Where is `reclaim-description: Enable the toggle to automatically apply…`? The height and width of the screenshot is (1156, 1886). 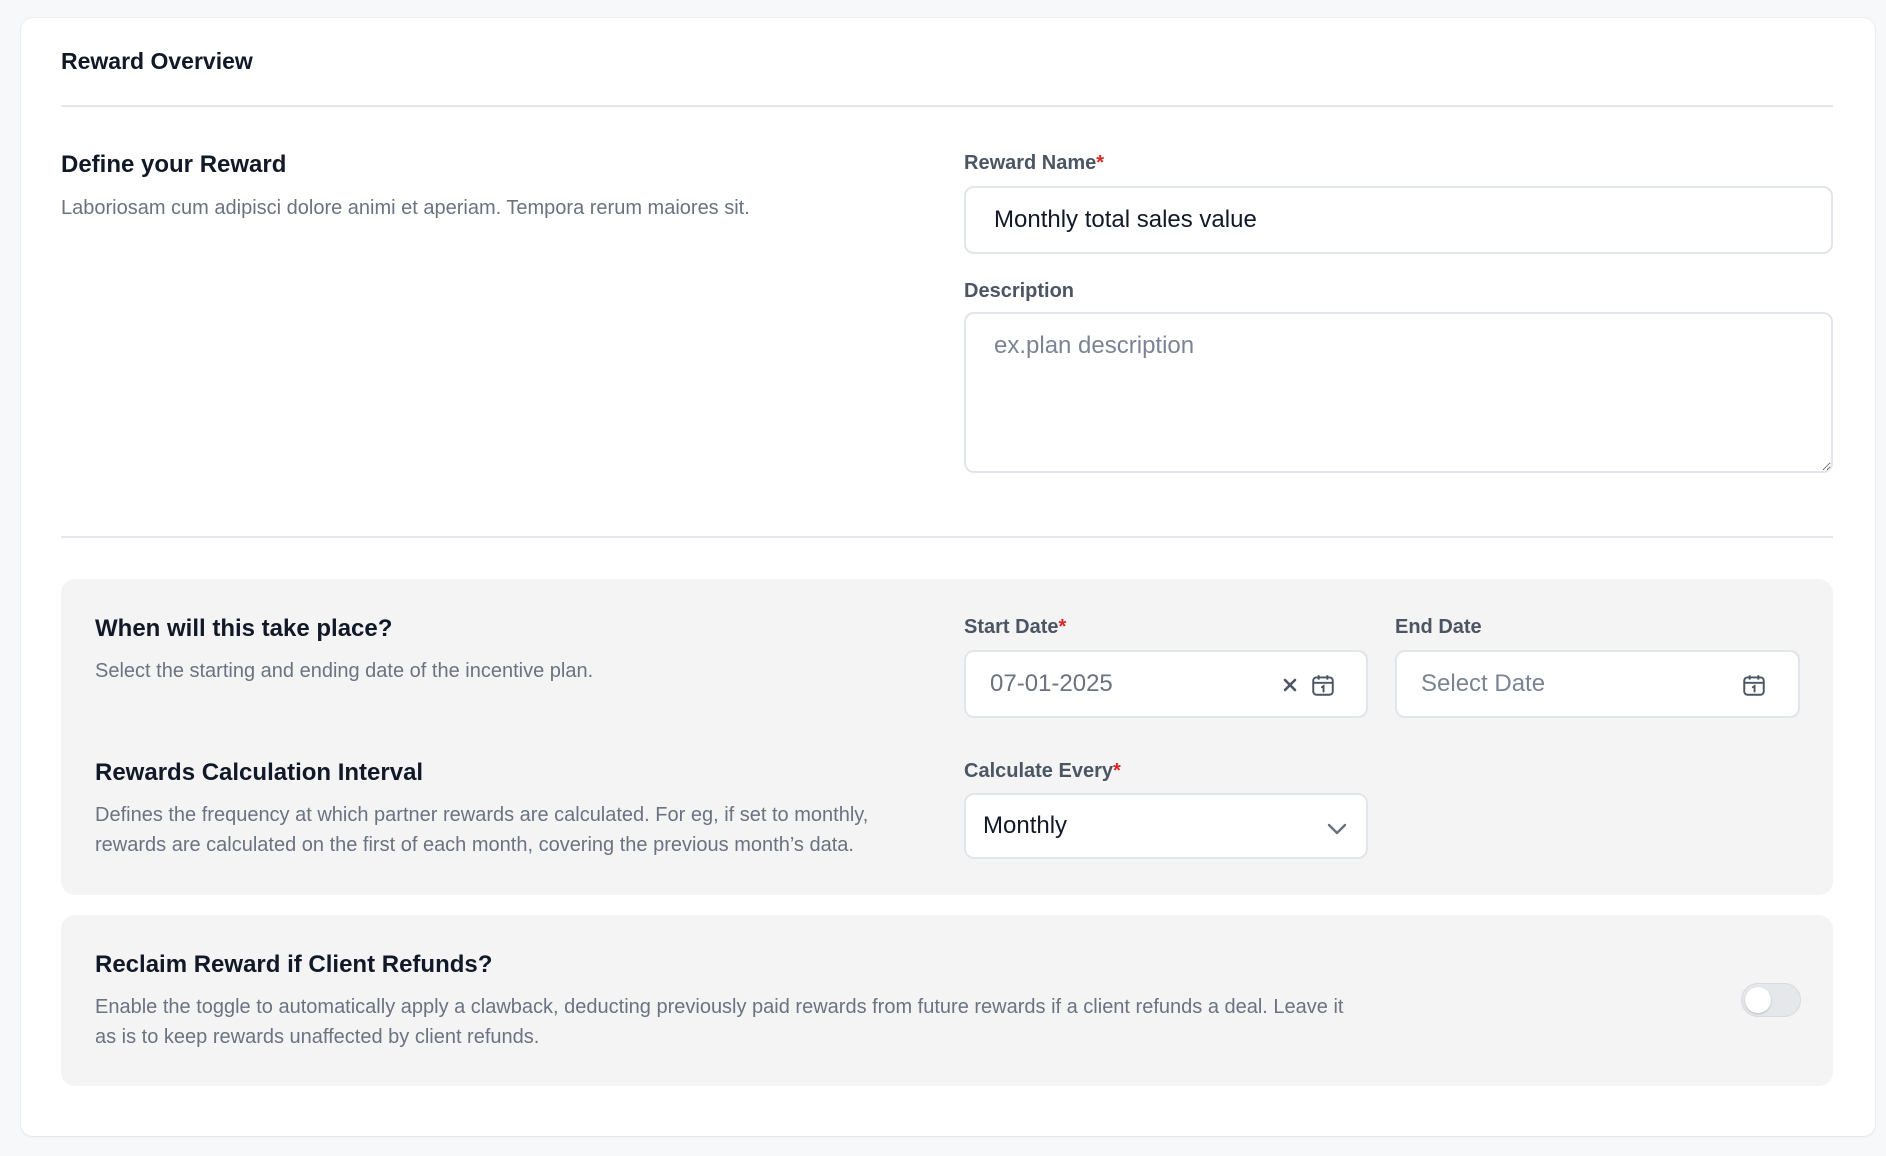
reclaim-description: Enable the toggle to automatically apply… is located at coordinates (719, 1022).